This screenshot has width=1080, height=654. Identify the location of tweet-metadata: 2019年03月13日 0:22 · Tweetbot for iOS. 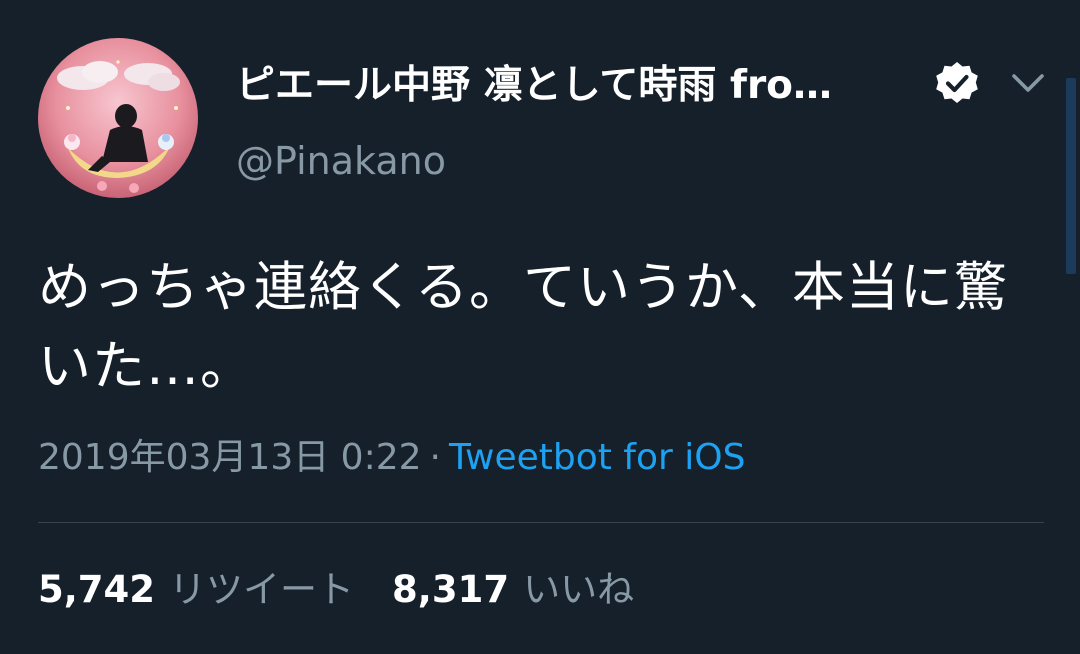
(391, 458).